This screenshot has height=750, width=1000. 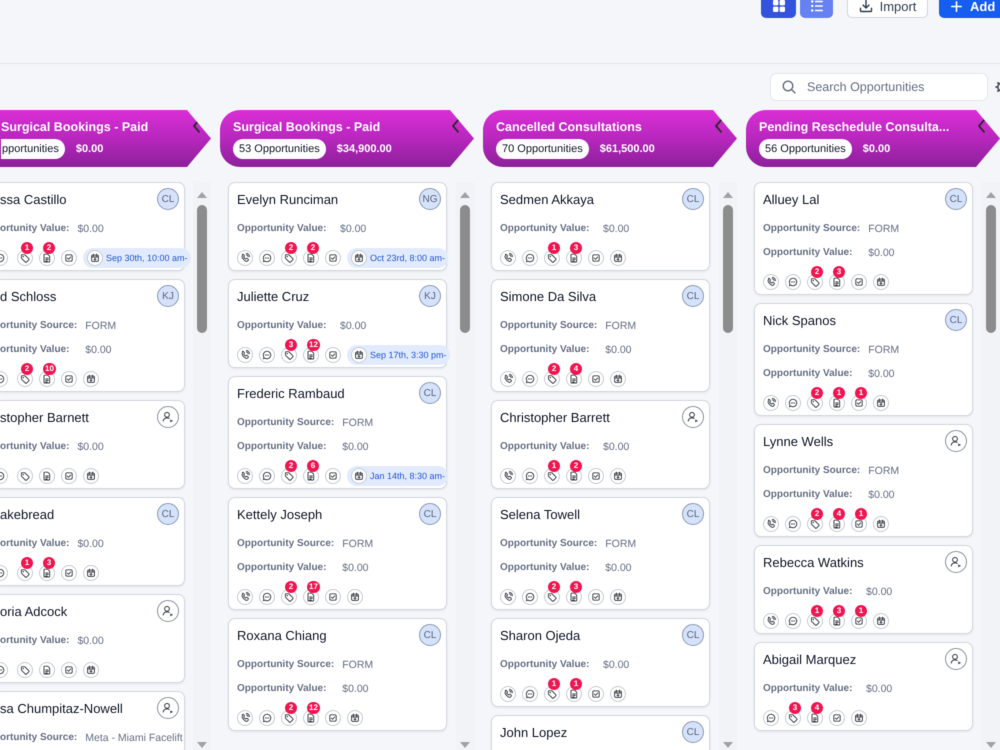 What do you see at coordinates (337, 323) in the screenshot?
I see `opportunity-card: Juliette Cruz KJ Opportunity Value: $0.00 3 12 Sep 17th, 3:30 pm-` at bounding box center [337, 323].